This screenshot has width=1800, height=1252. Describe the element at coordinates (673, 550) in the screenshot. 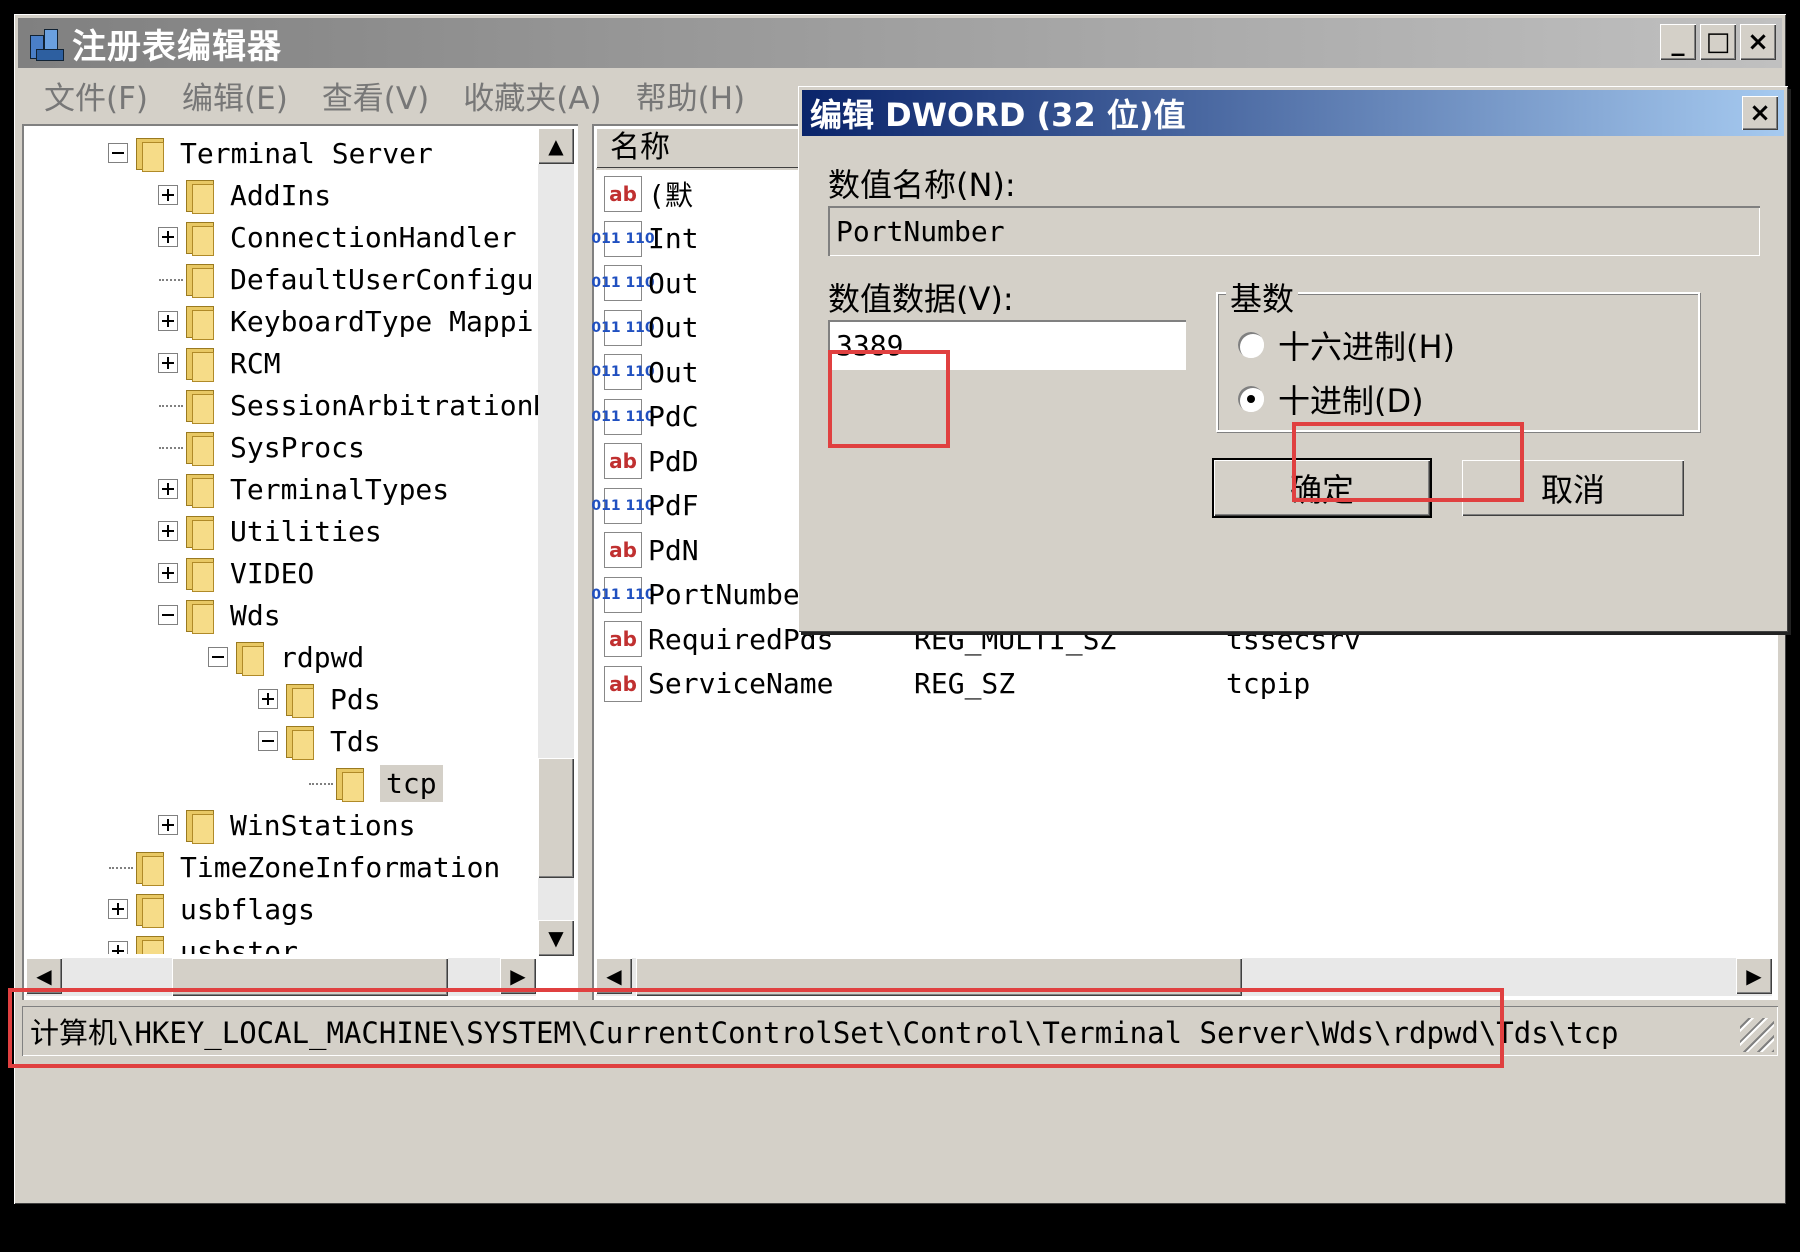

I see `value-name: PdN` at that location.